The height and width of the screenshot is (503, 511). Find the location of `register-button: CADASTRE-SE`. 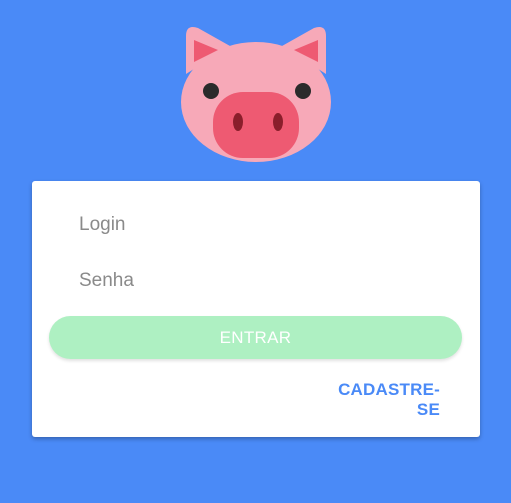

register-button: CADASTRE-SE is located at coordinates (380, 399).